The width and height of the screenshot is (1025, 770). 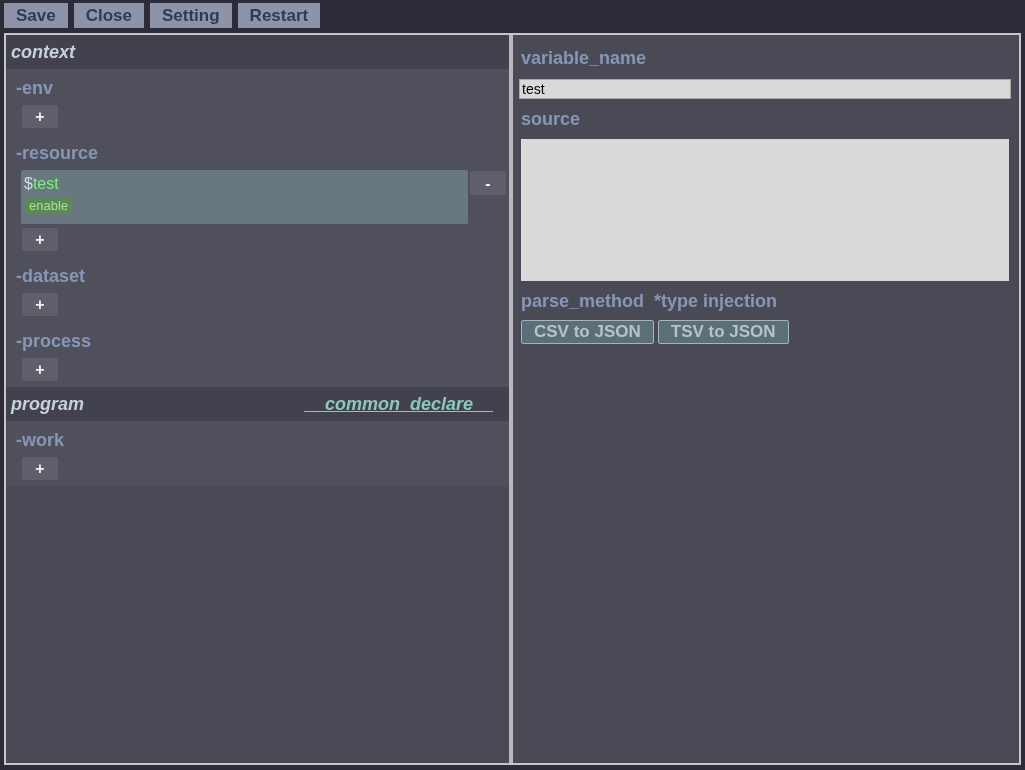 I want to click on toolbar-button: Save, so click(x=36, y=15).